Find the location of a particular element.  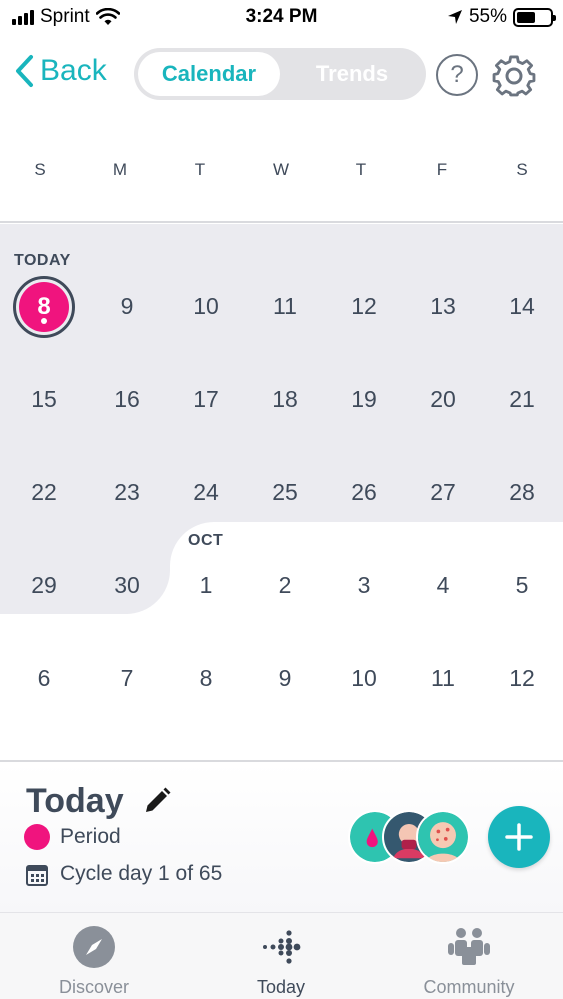

tab-discover: Discover is located at coordinates (94, 956).